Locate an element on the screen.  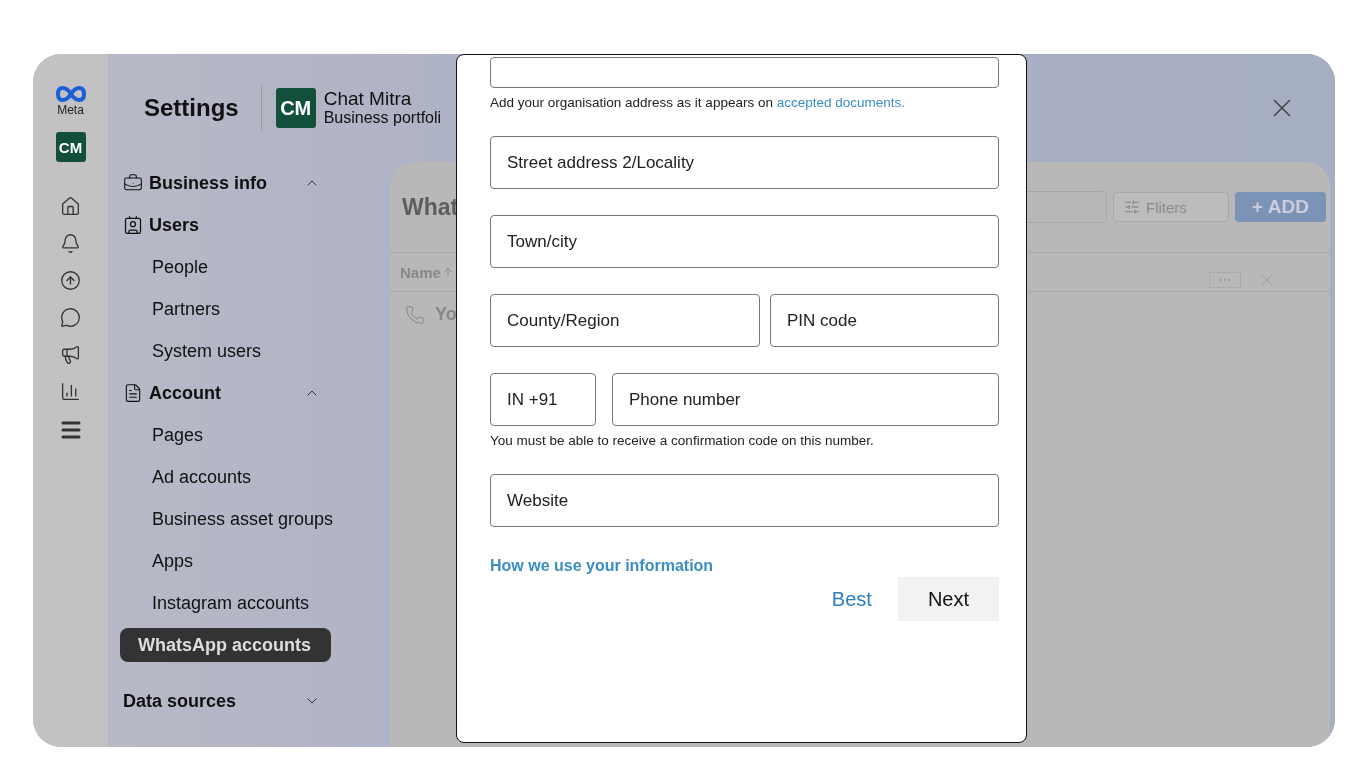
input-field: Phone number is located at coordinates (805, 399).